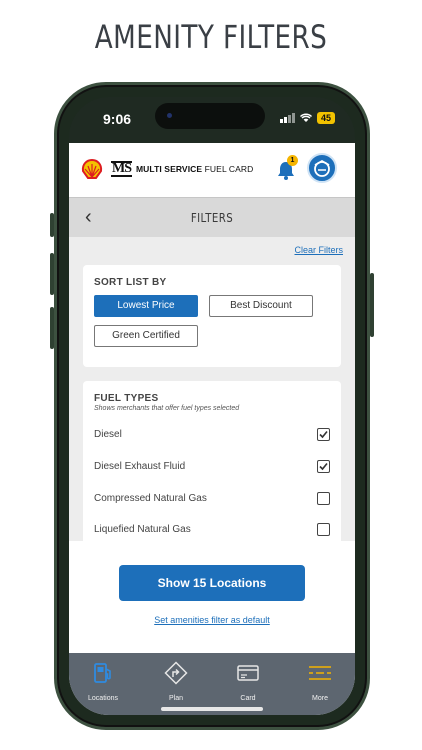  I want to click on home-indicator, so click(212, 709).